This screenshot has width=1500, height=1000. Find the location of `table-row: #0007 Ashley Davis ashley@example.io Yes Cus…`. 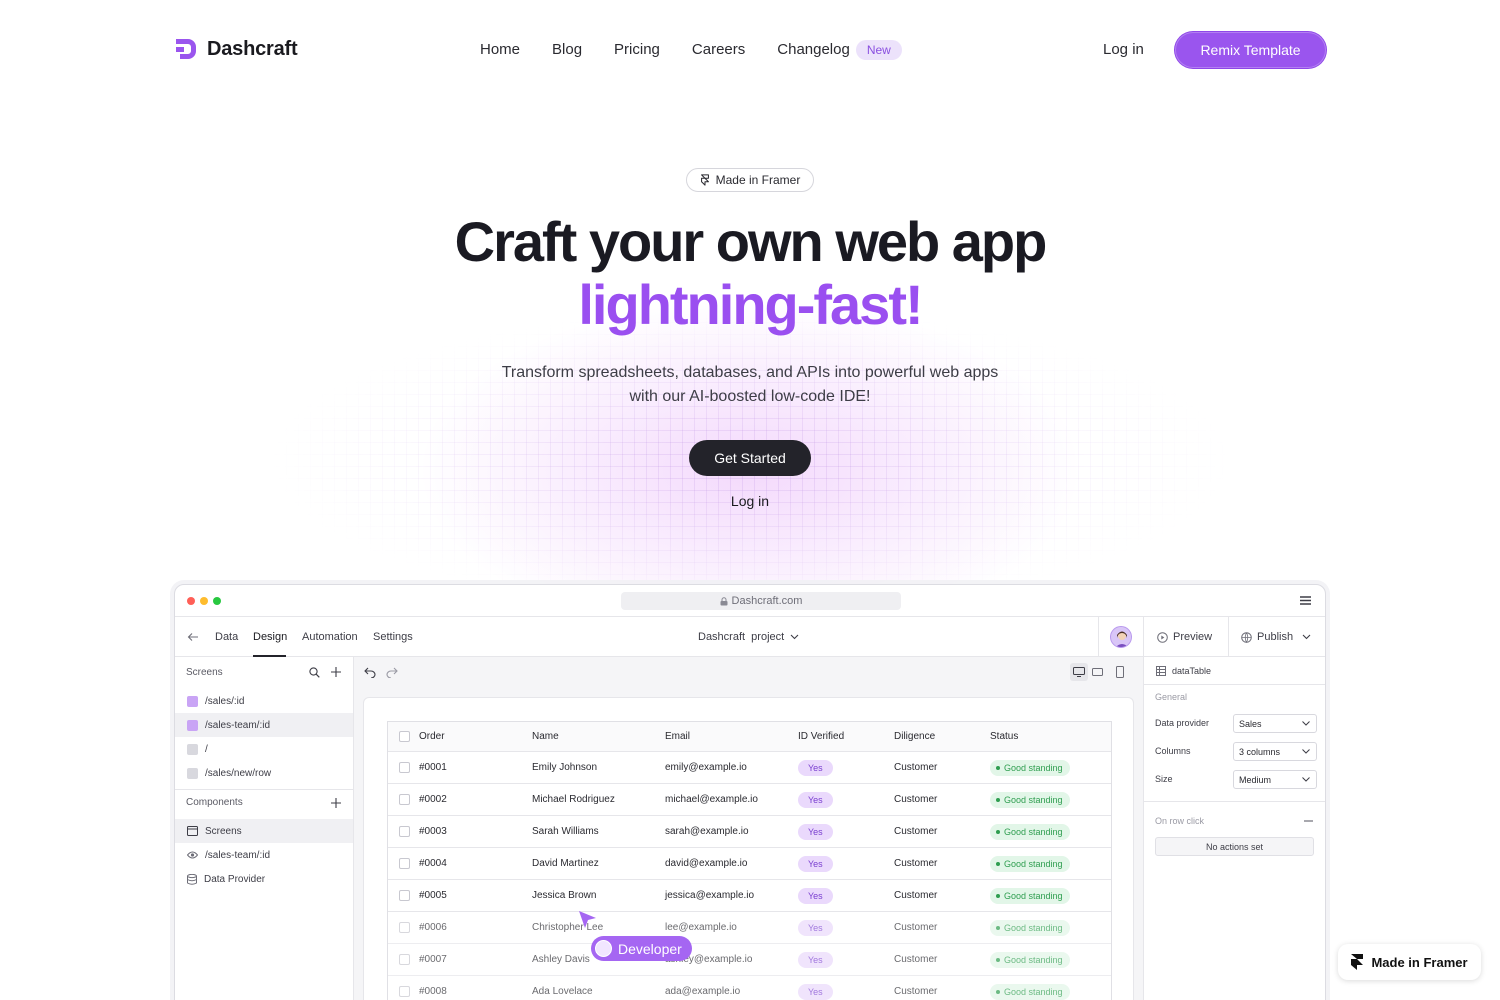

table-row: #0007 Ashley Davis ashley@example.io Yes Cus… is located at coordinates (749, 960).